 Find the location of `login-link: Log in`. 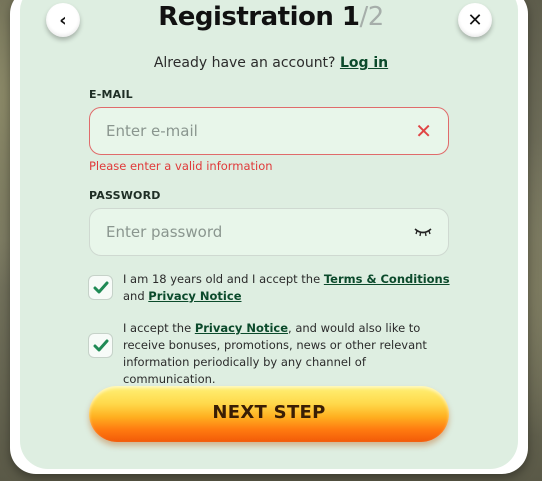

login-link: Log in is located at coordinates (364, 63).